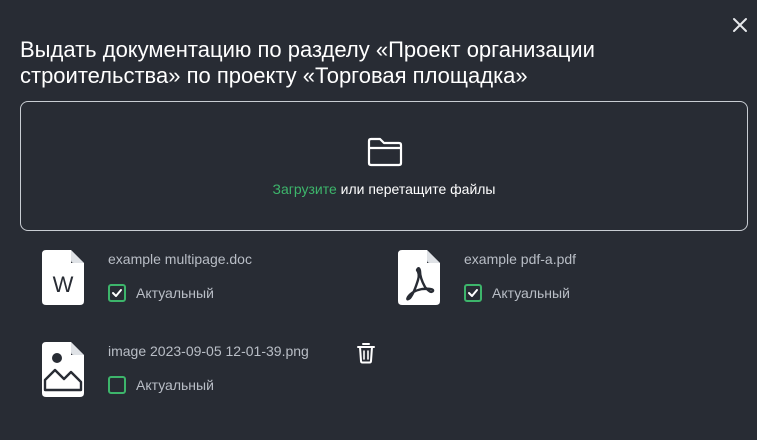 This screenshot has width=757, height=440. What do you see at coordinates (418, 189) in the screenshot?
I see `dropzone-hint: или перетащите файлы` at bounding box center [418, 189].